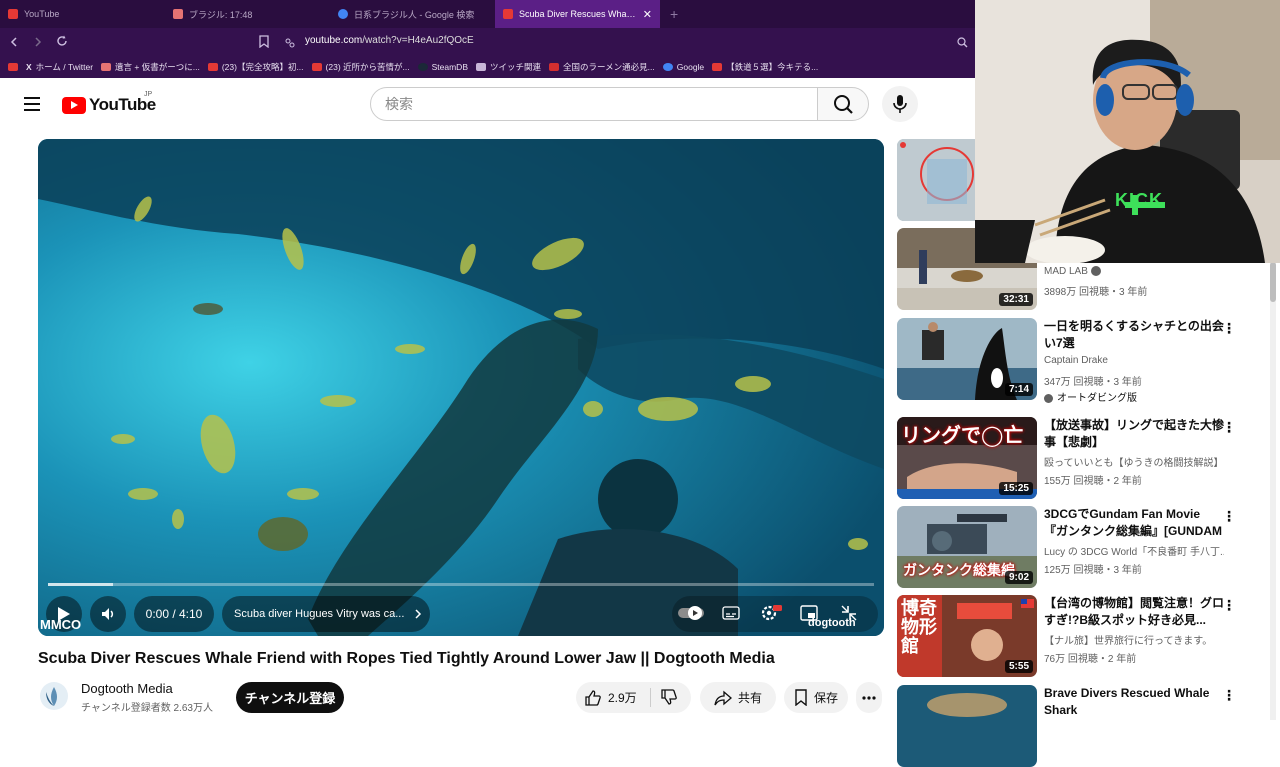 Image resolution: width=1280 pixels, height=767 pixels. I want to click on youtube-favicon-icon, so click(508, 14).